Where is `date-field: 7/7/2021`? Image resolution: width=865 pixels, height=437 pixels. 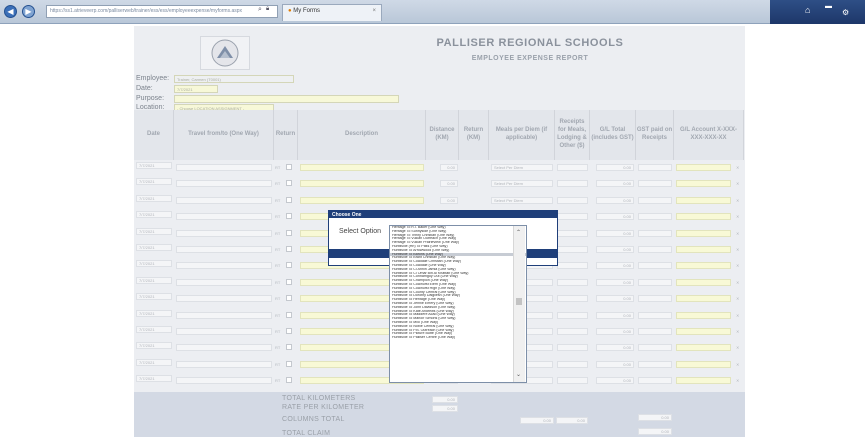 date-field: 7/7/2021 is located at coordinates (196, 89).